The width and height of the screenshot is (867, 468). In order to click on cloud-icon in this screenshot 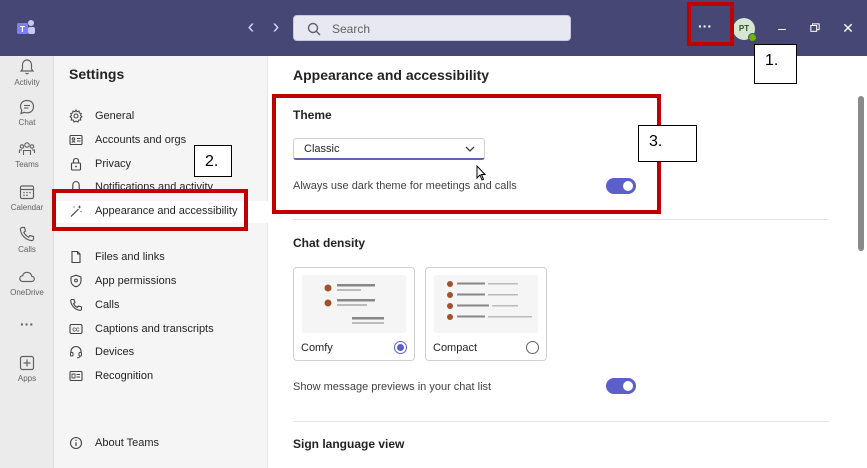, I will do `click(27, 277)`.